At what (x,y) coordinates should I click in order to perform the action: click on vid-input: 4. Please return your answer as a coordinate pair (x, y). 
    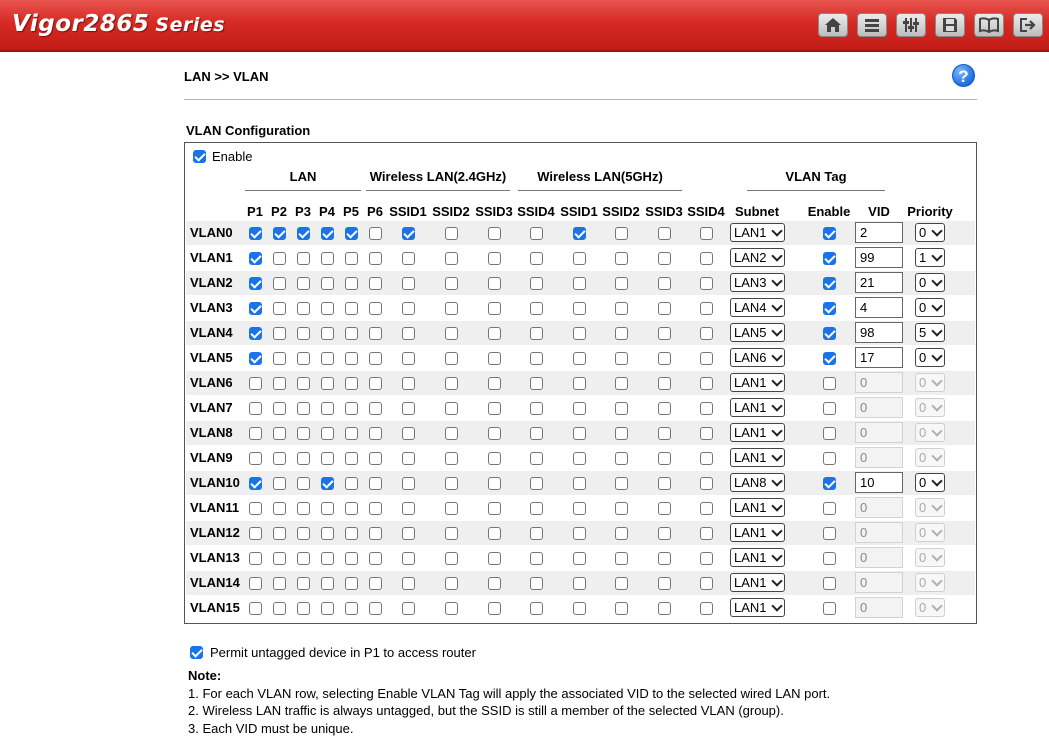
    Looking at the image, I should click on (879, 307).